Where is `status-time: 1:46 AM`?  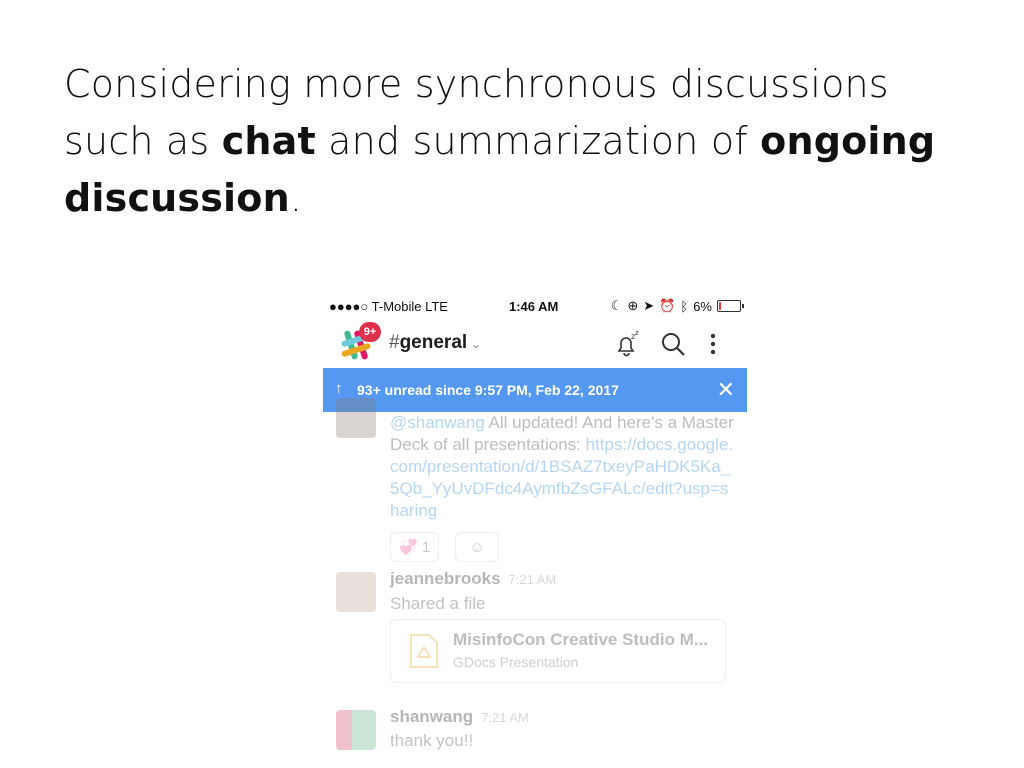 status-time: 1:46 AM is located at coordinates (534, 306).